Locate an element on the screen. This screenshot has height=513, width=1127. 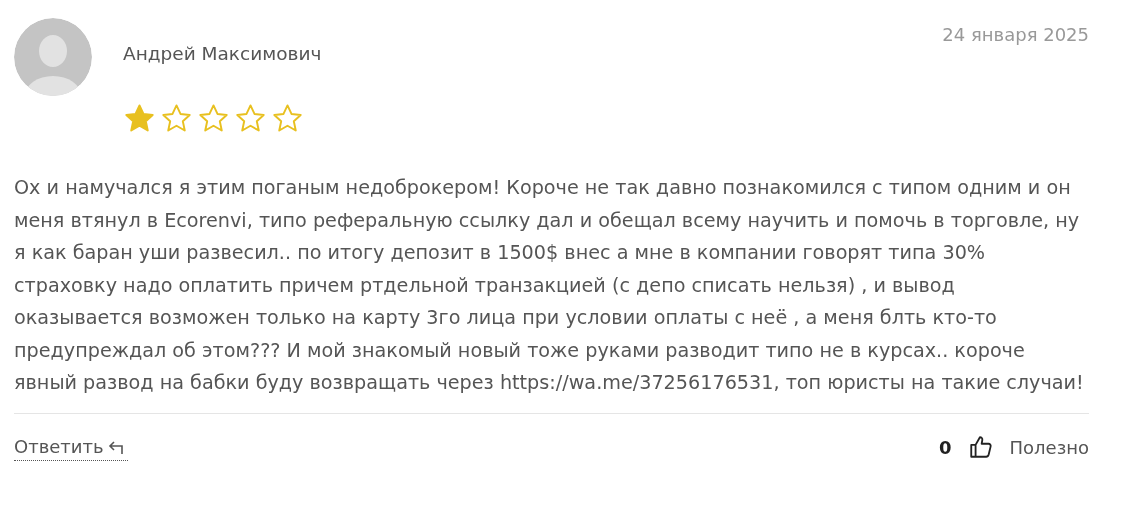
like-count: 0 is located at coordinates (945, 447).